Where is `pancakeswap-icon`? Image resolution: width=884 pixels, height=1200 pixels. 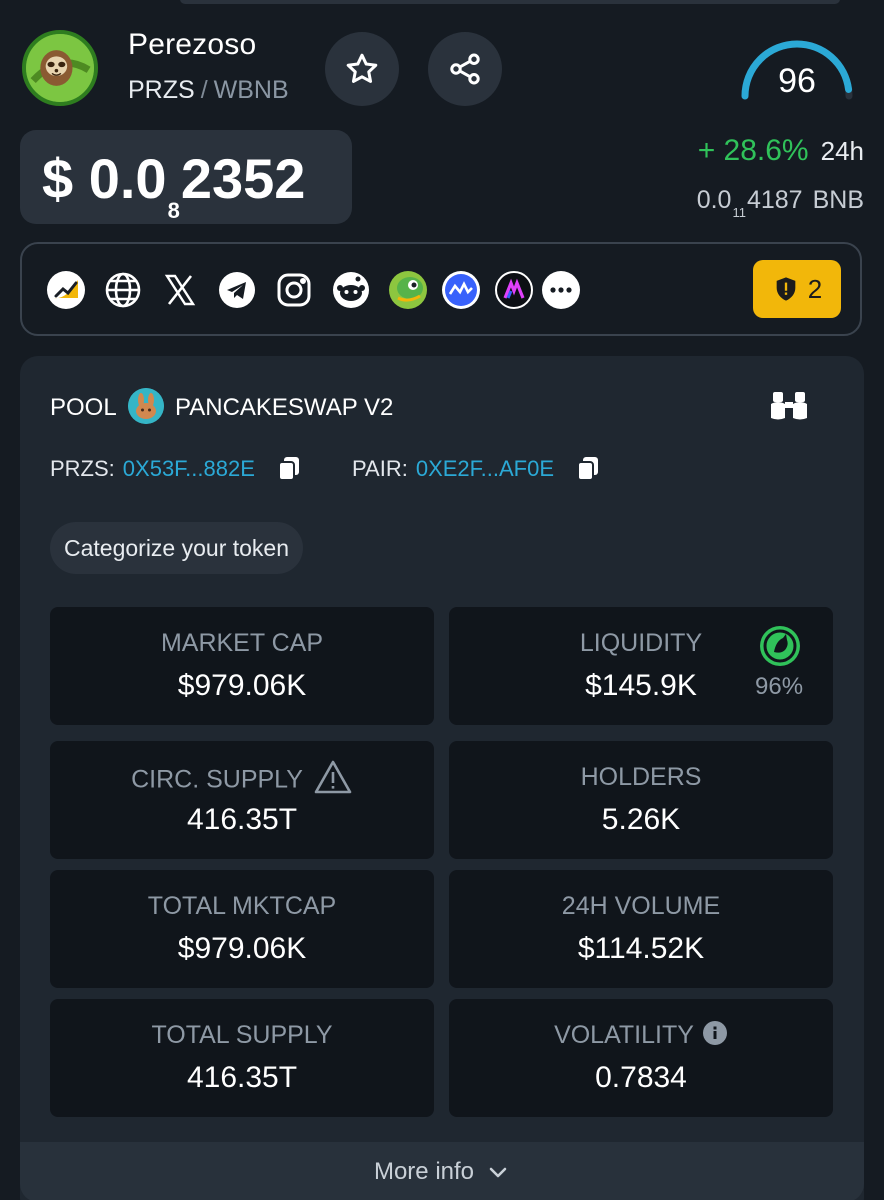 pancakeswap-icon is located at coordinates (146, 406).